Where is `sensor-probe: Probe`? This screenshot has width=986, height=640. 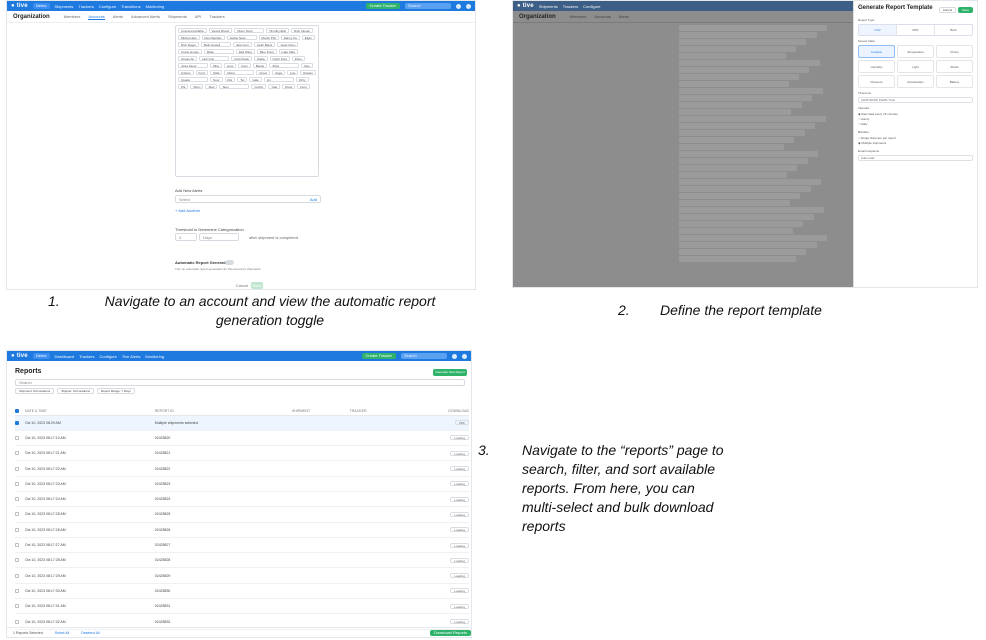 sensor-probe: Probe is located at coordinates (954, 51).